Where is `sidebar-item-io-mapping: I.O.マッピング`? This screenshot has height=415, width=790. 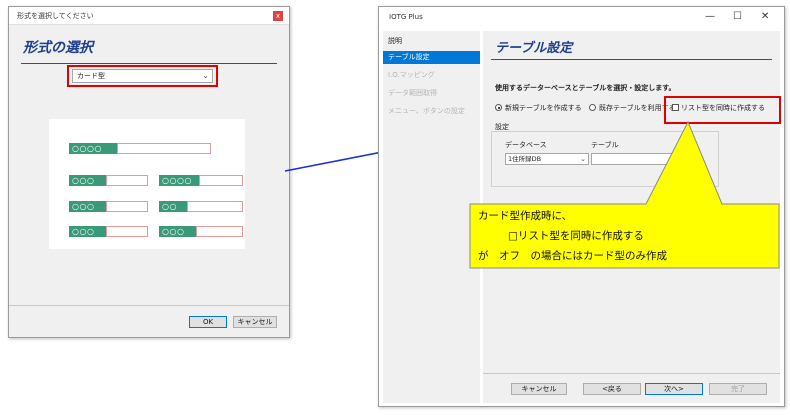
sidebar-item-io-mapping: I.O.マッピング is located at coordinates (411, 75).